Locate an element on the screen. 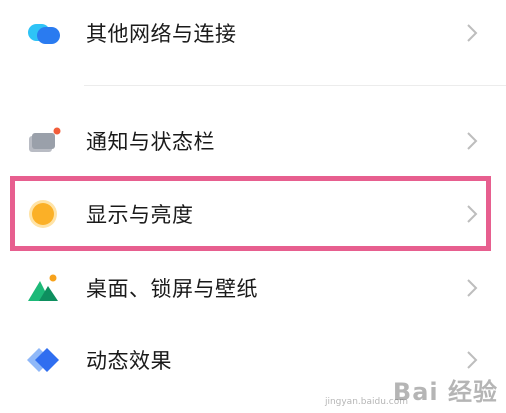 The image size is (506, 413). wallpaper-mountain-icon is located at coordinates (43, 287).